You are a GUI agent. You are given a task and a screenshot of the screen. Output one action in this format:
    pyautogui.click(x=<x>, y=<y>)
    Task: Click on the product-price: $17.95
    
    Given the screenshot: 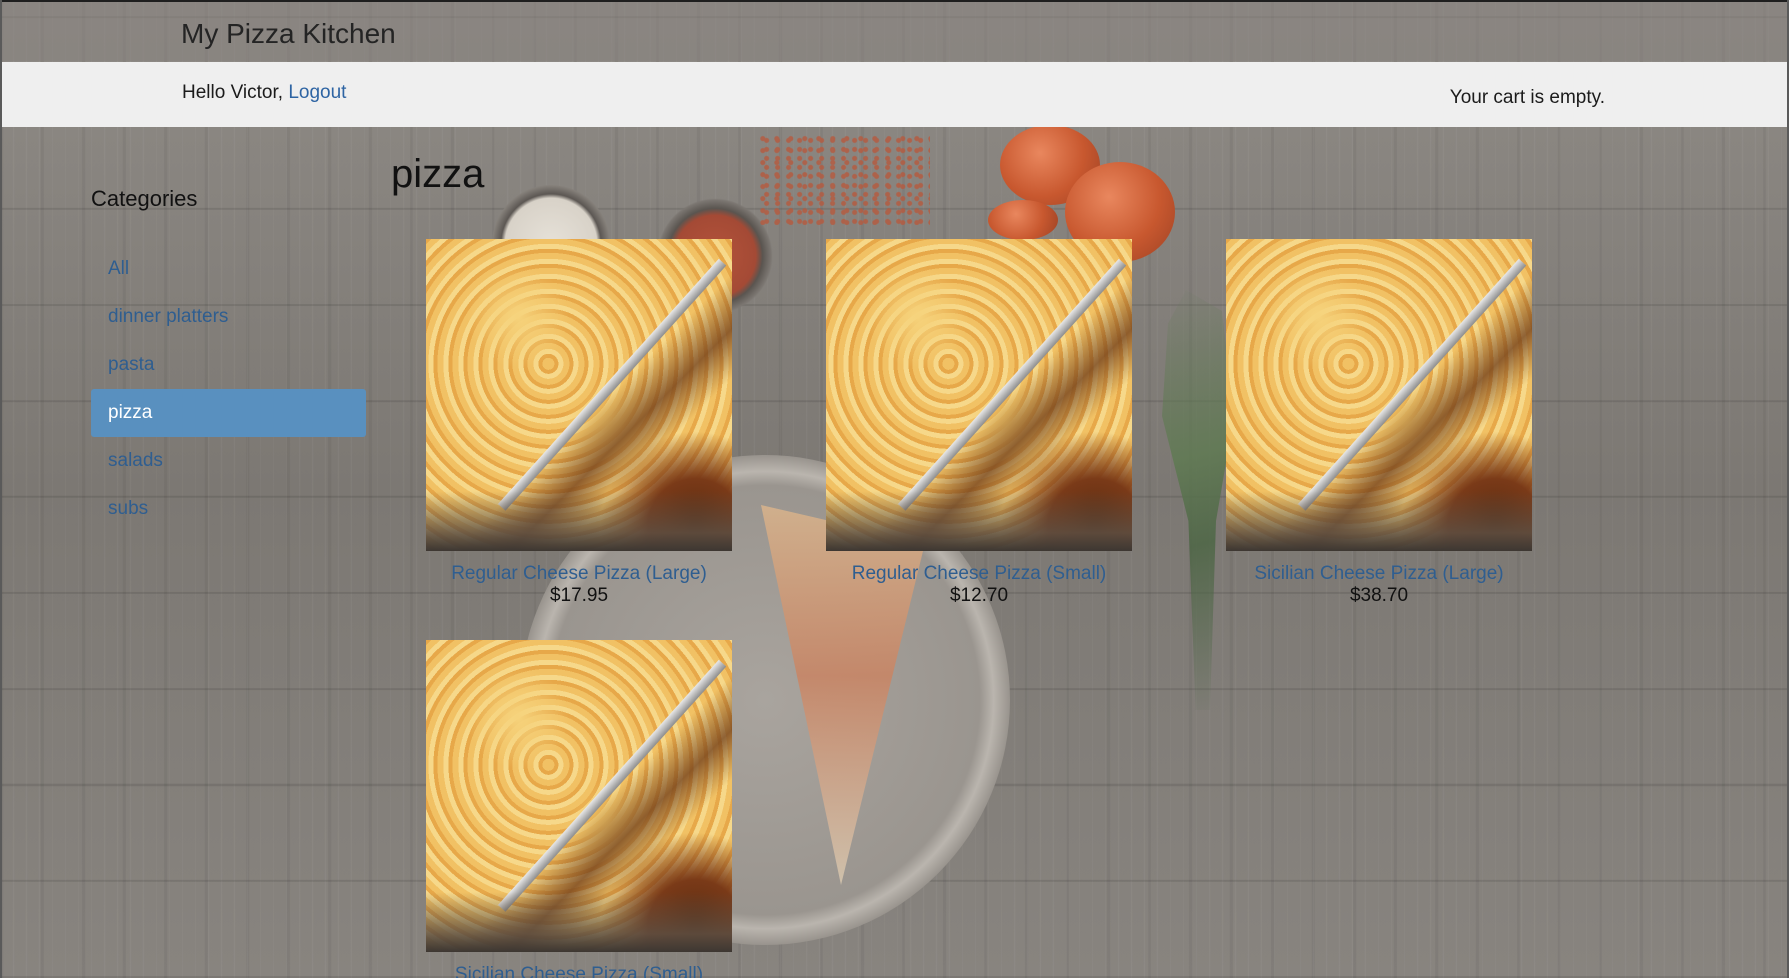 What is the action you would take?
    pyautogui.click(x=579, y=595)
    